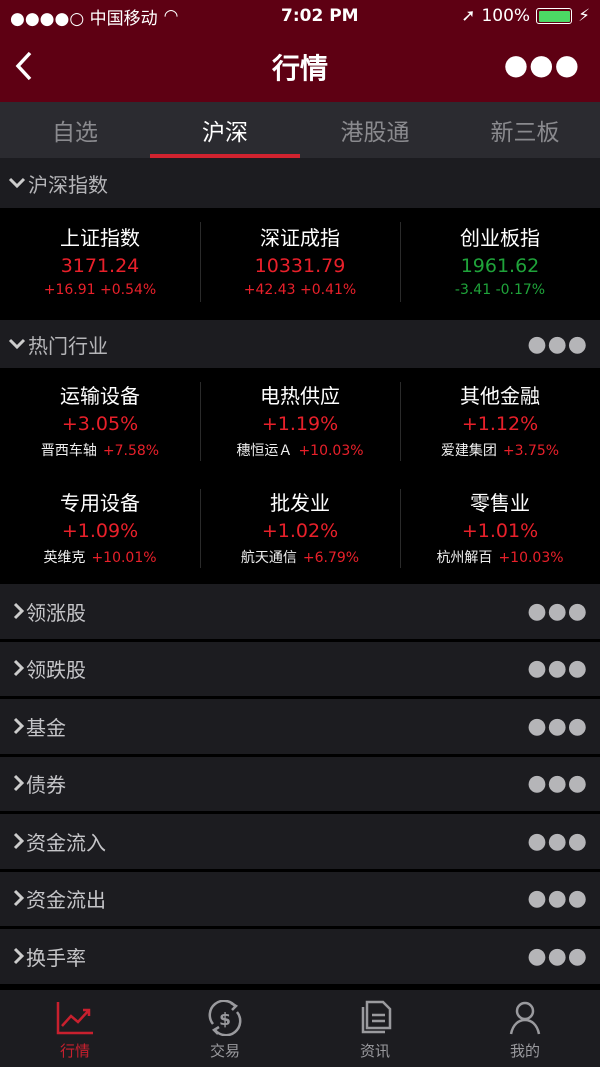  I want to click on back-button, so click(24, 70).